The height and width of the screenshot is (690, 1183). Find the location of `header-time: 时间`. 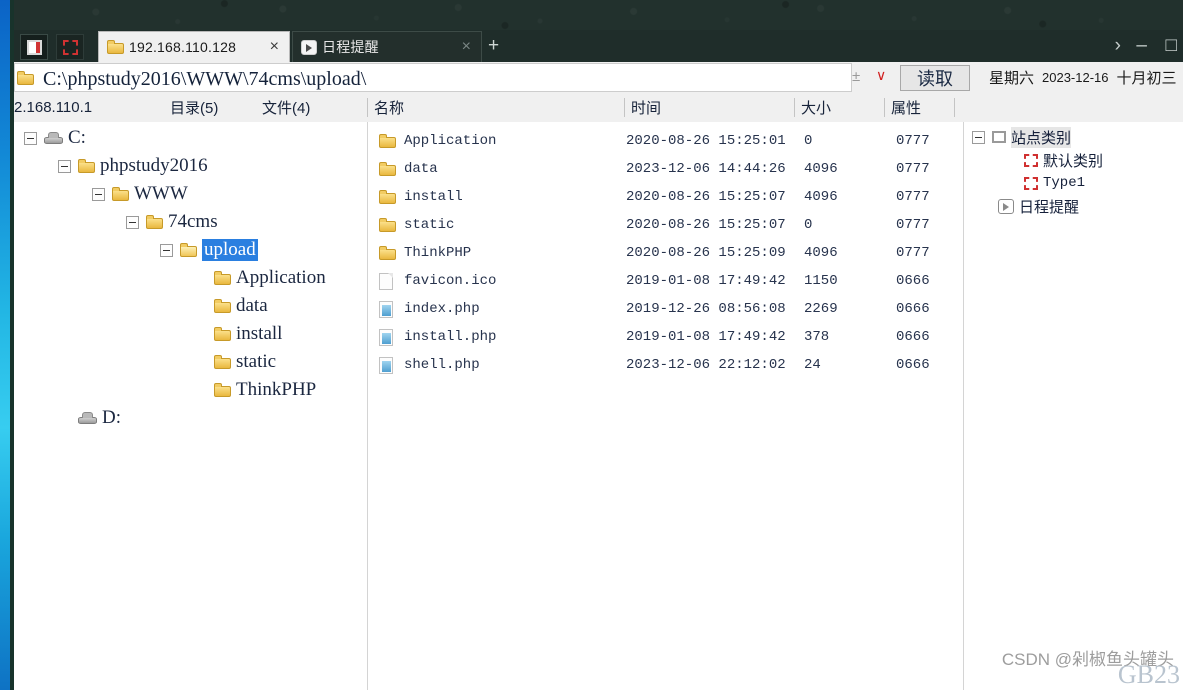

header-time: 时间 is located at coordinates (646, 107).